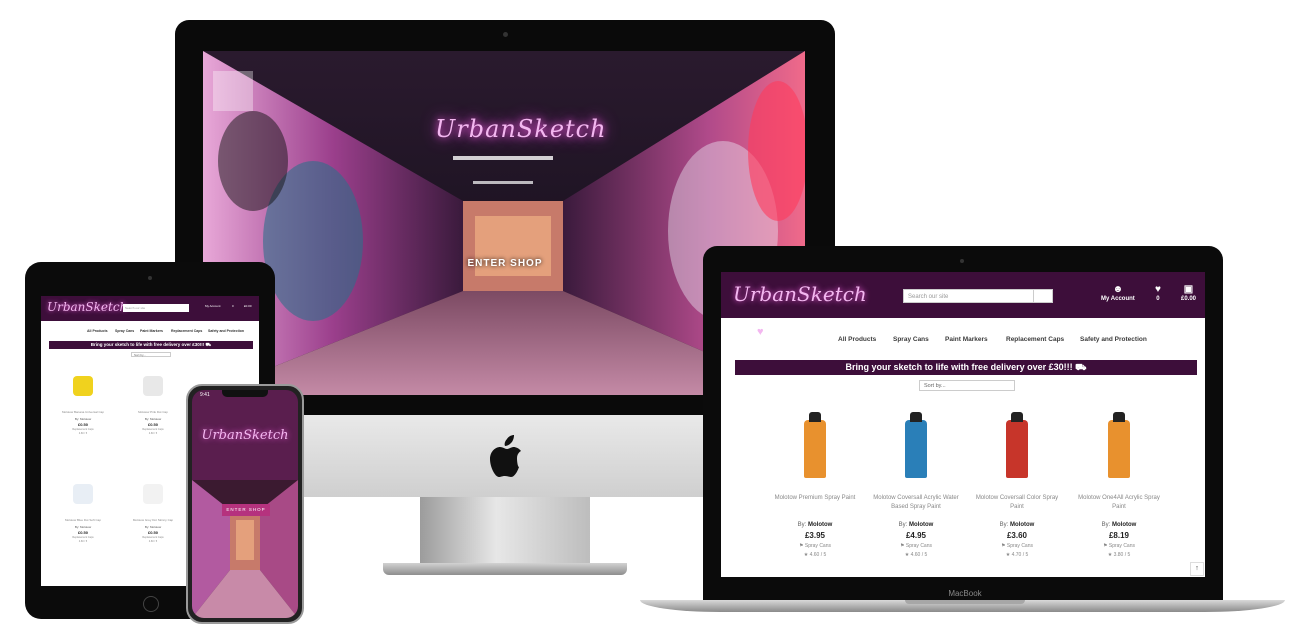 The width and height of the screenshot is (1315, 641). Describe the element at coordinates (857, 339) in the screenshot. I see `nav-all-products: All Products` at that location.